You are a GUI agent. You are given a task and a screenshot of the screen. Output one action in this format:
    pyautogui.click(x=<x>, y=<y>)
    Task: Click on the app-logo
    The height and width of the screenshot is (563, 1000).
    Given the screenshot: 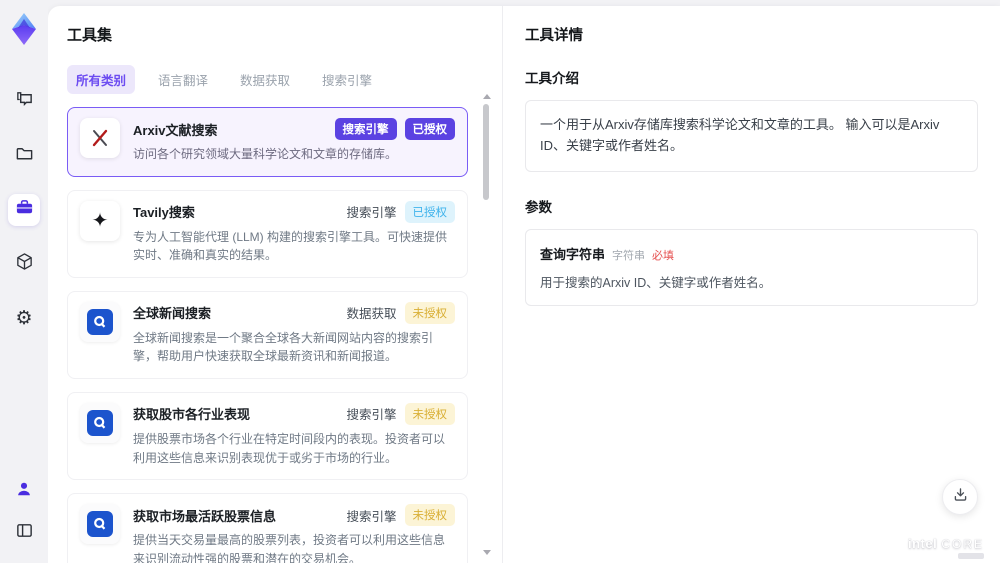 What is the action you would take?
    pyautogui.click(x=24, y=29)
    